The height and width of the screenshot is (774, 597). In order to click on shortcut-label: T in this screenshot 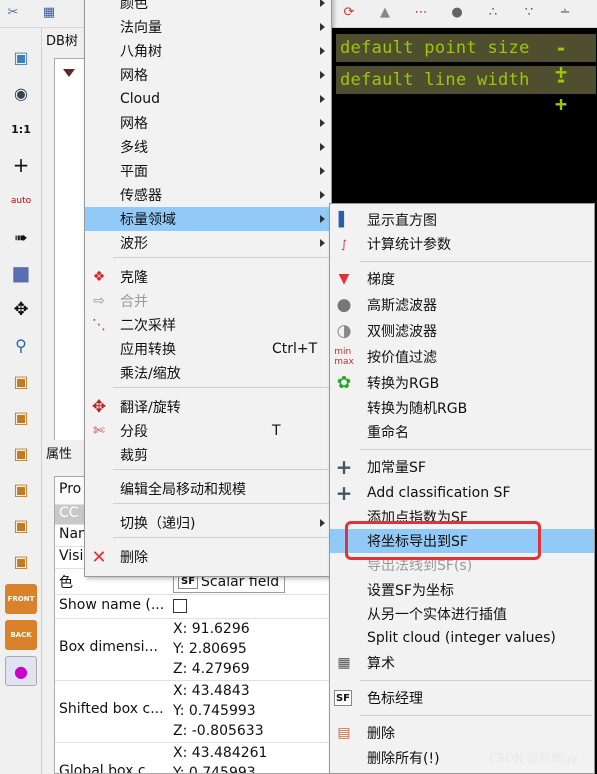, I will do `click(276, 431)`.